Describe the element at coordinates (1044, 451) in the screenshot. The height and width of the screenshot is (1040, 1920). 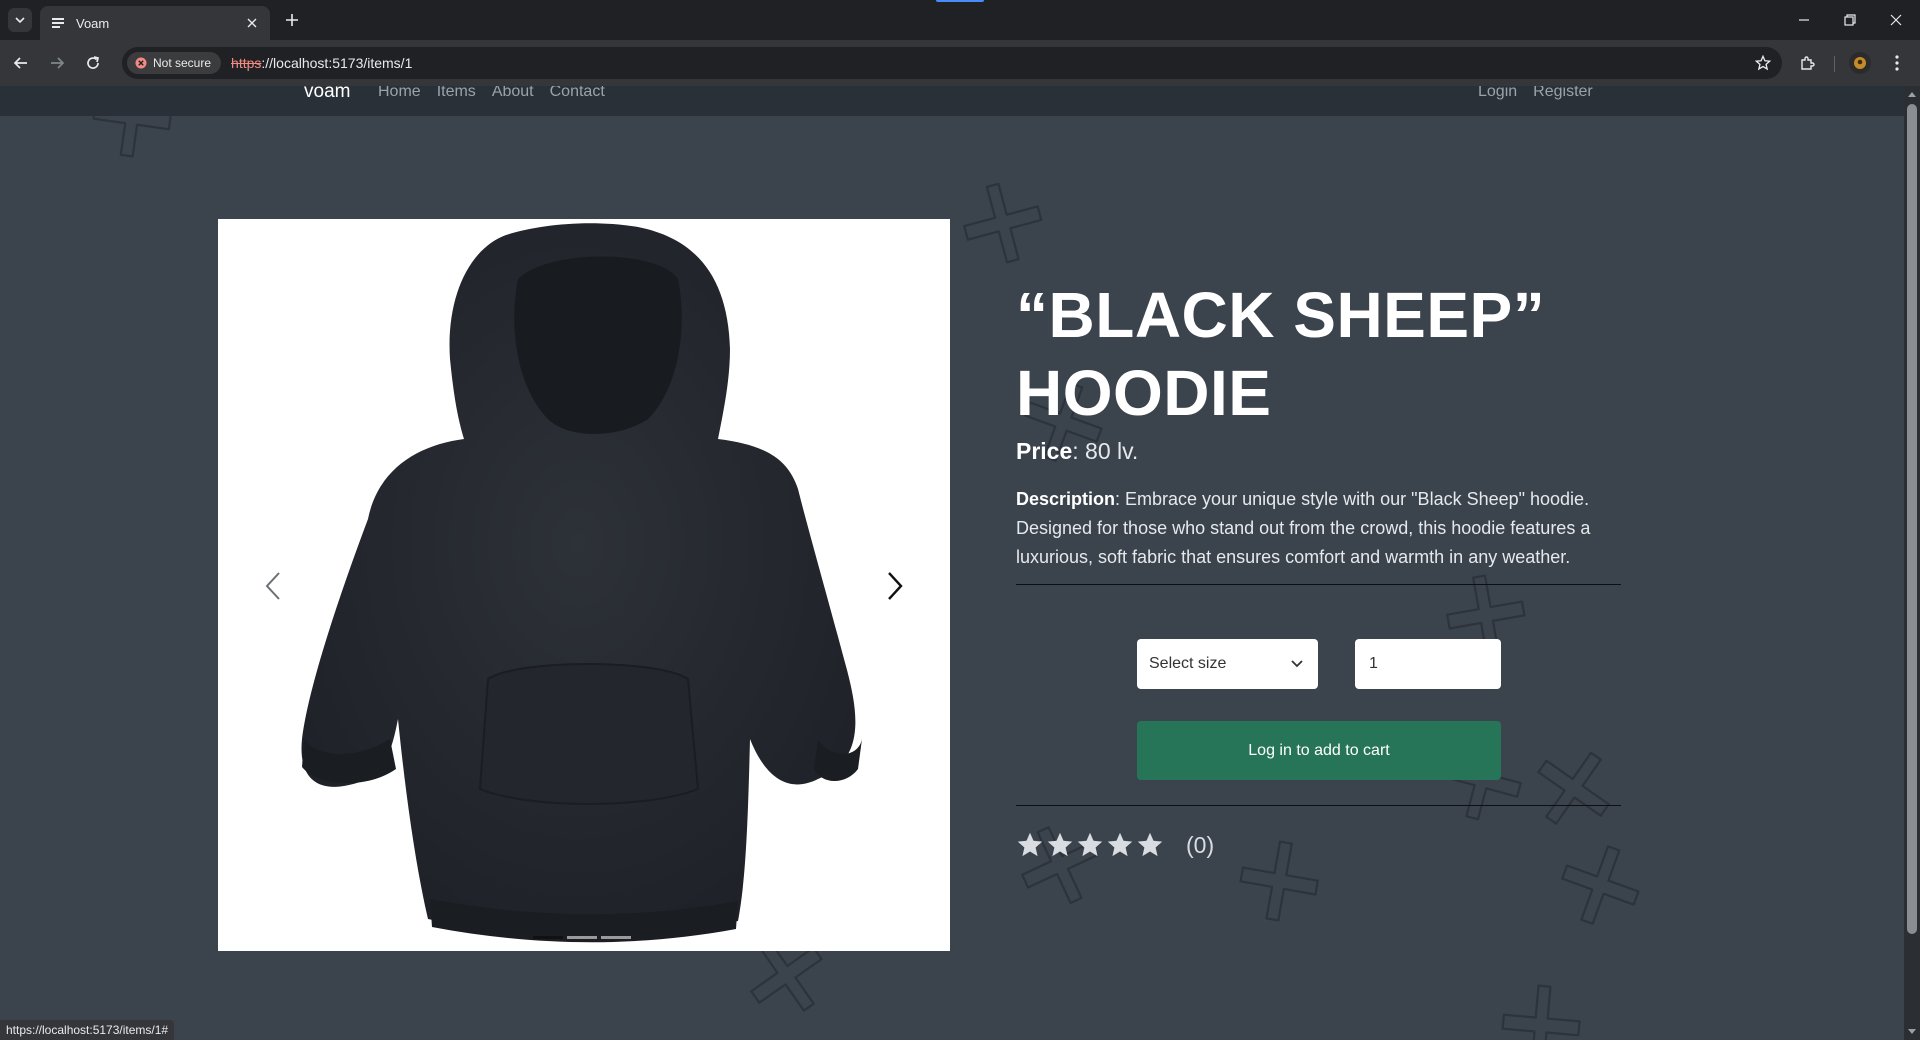
I see `price-label: Price` at that location.